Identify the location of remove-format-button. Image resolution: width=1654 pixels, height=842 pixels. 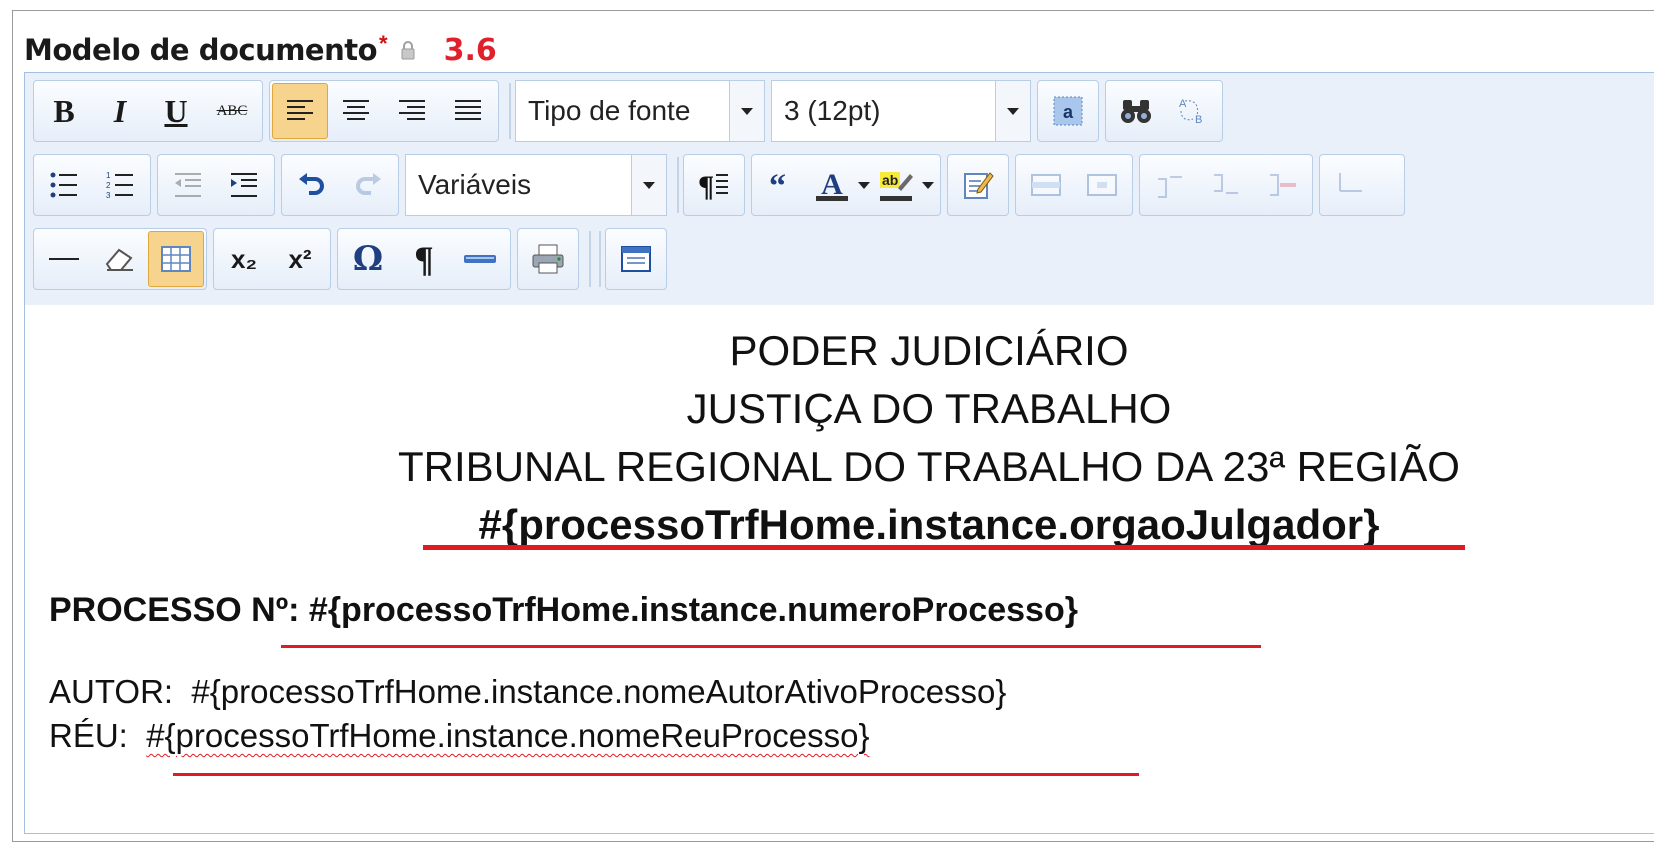
(120, 259).